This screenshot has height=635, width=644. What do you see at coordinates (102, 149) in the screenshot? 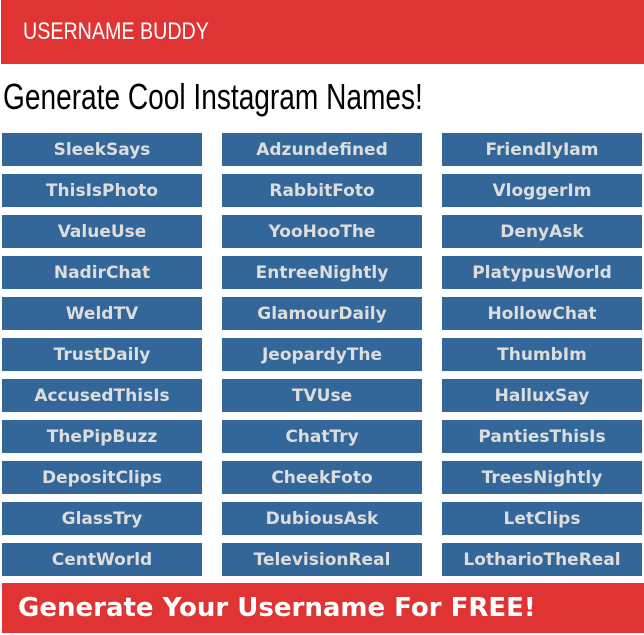
I see `username-suggestion-button: SleekSays` at bounding box center [102, 149].